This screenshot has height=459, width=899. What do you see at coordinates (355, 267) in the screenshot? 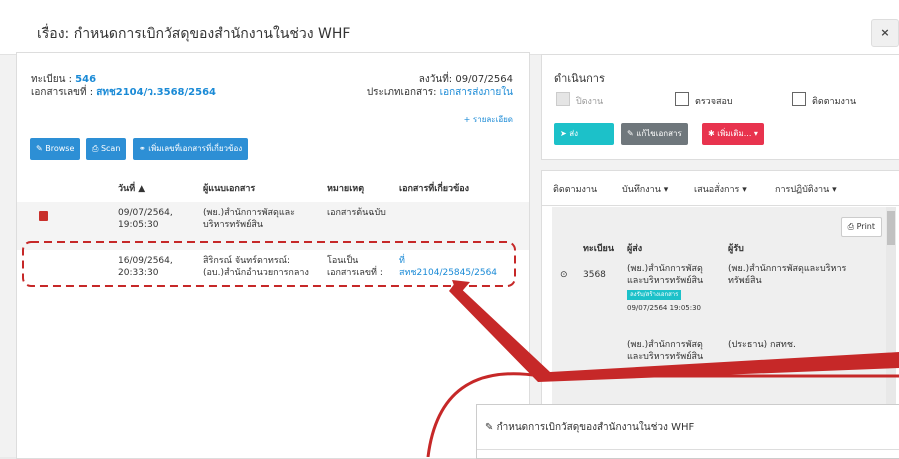
I see `row-note: โอนเป็น เอกสารเลขที่ :` at bounding box center [355, 267].